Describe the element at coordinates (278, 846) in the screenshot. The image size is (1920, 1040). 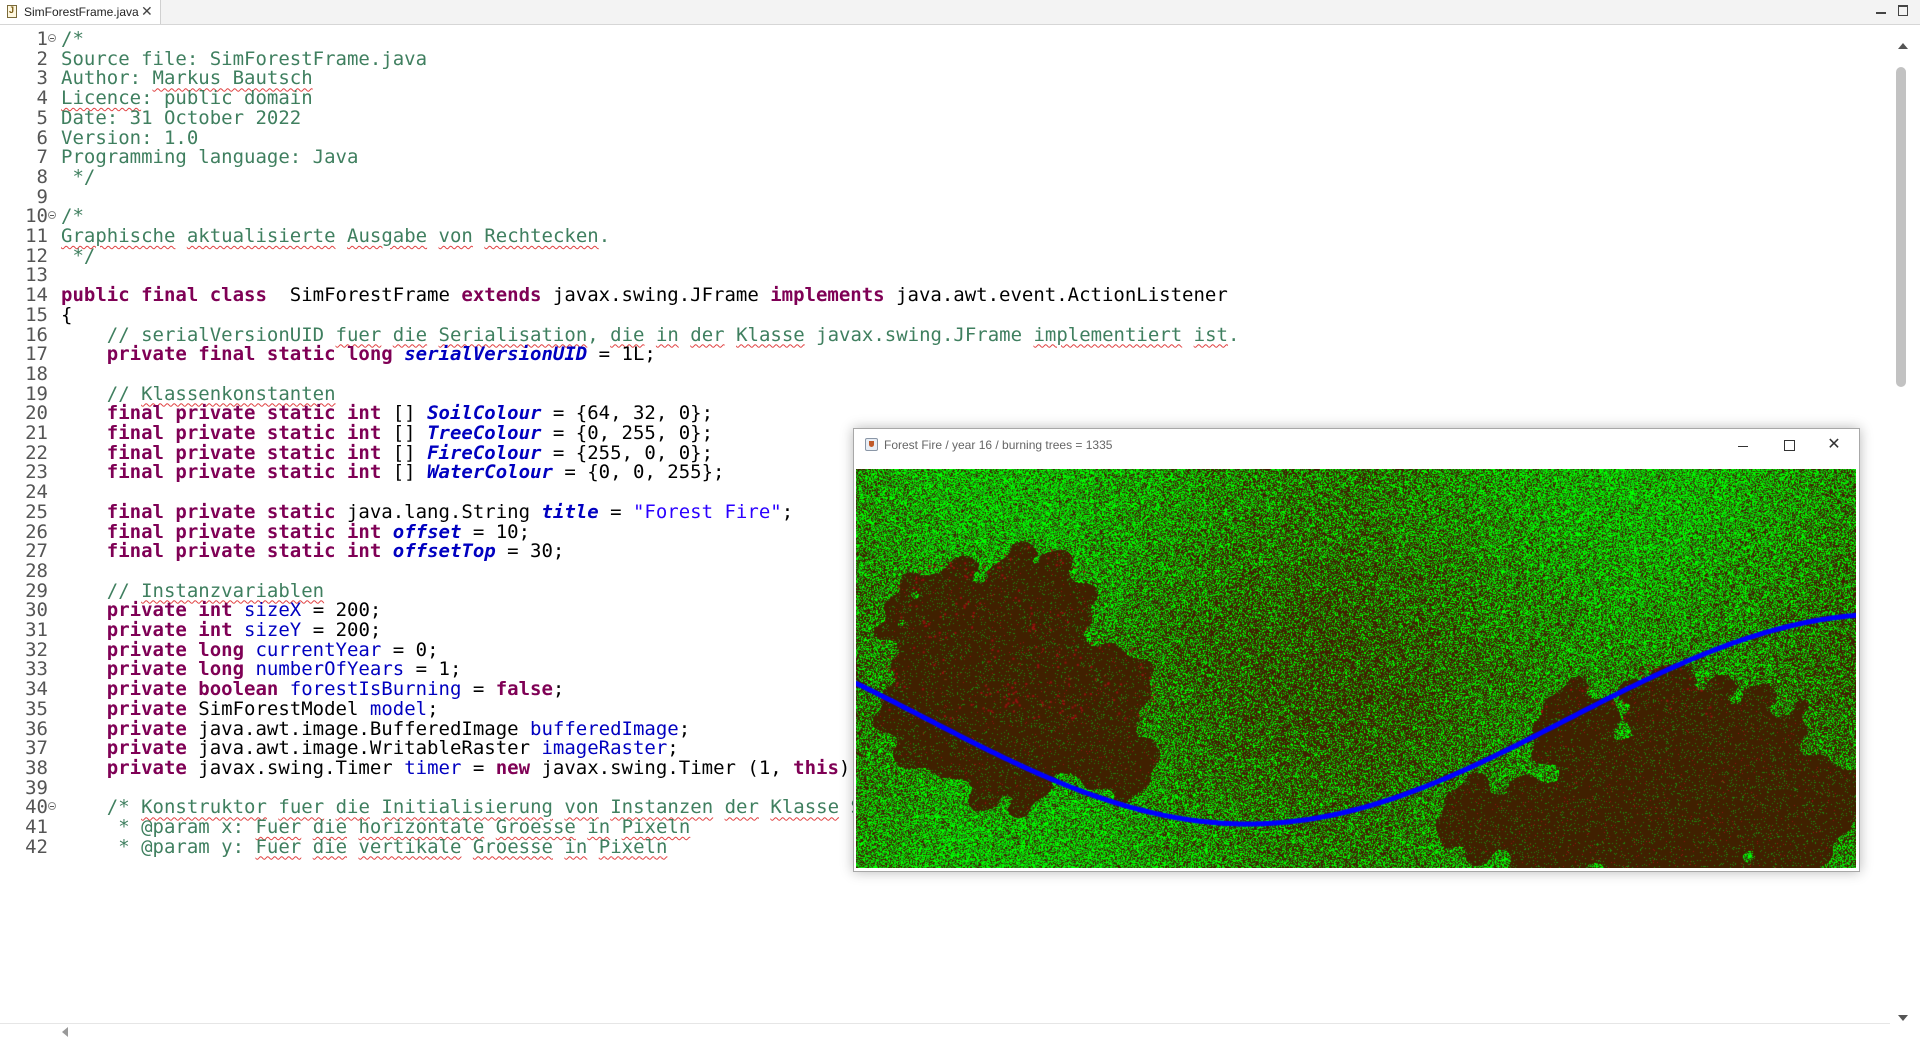
I see `code-token: Fuer` at that location.